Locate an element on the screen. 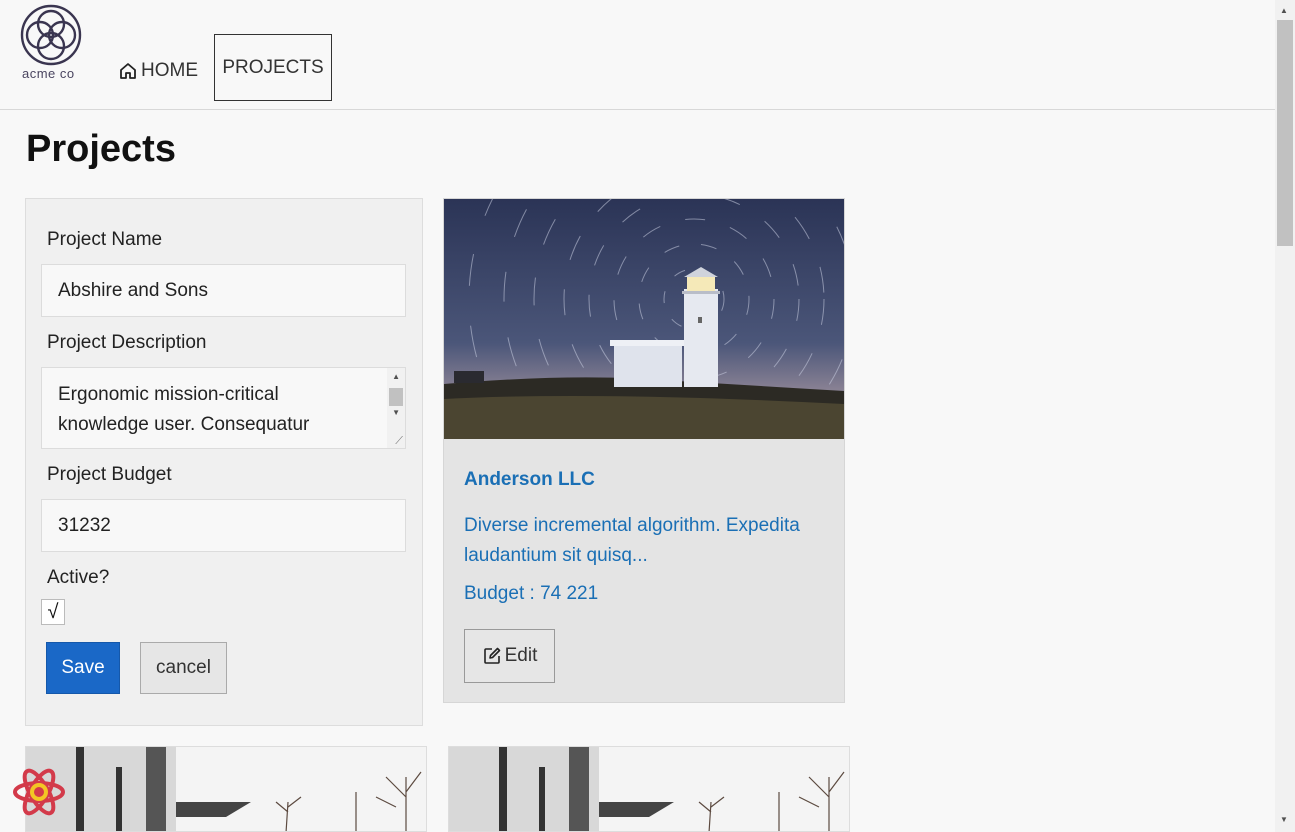 The image size is (1295, 832). project-card-budget: Budget : 74 221 is located at coordinates (531, 594).